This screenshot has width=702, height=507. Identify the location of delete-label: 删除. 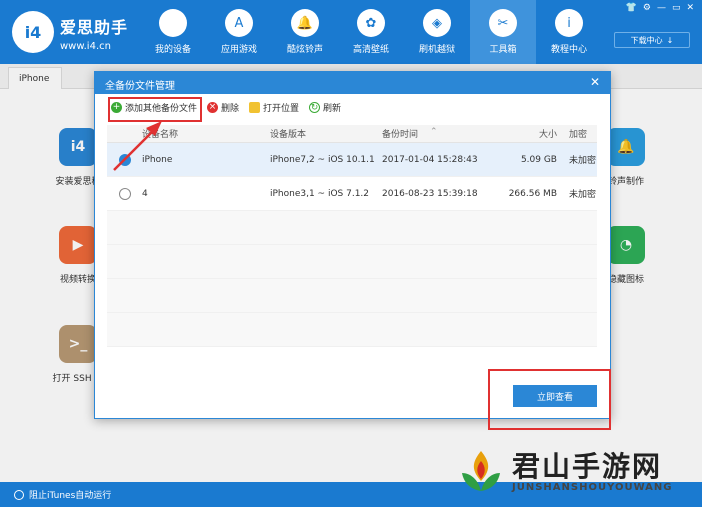
(230, 108).